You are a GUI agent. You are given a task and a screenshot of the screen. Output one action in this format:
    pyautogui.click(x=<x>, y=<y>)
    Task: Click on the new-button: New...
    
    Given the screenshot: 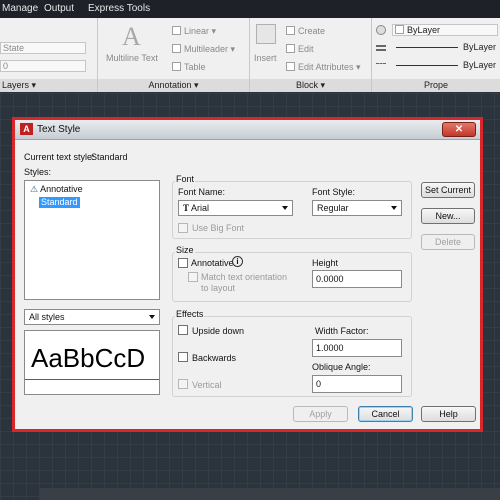 What is the action you would take?
    pyautogui.click(x=448, y=216)
    